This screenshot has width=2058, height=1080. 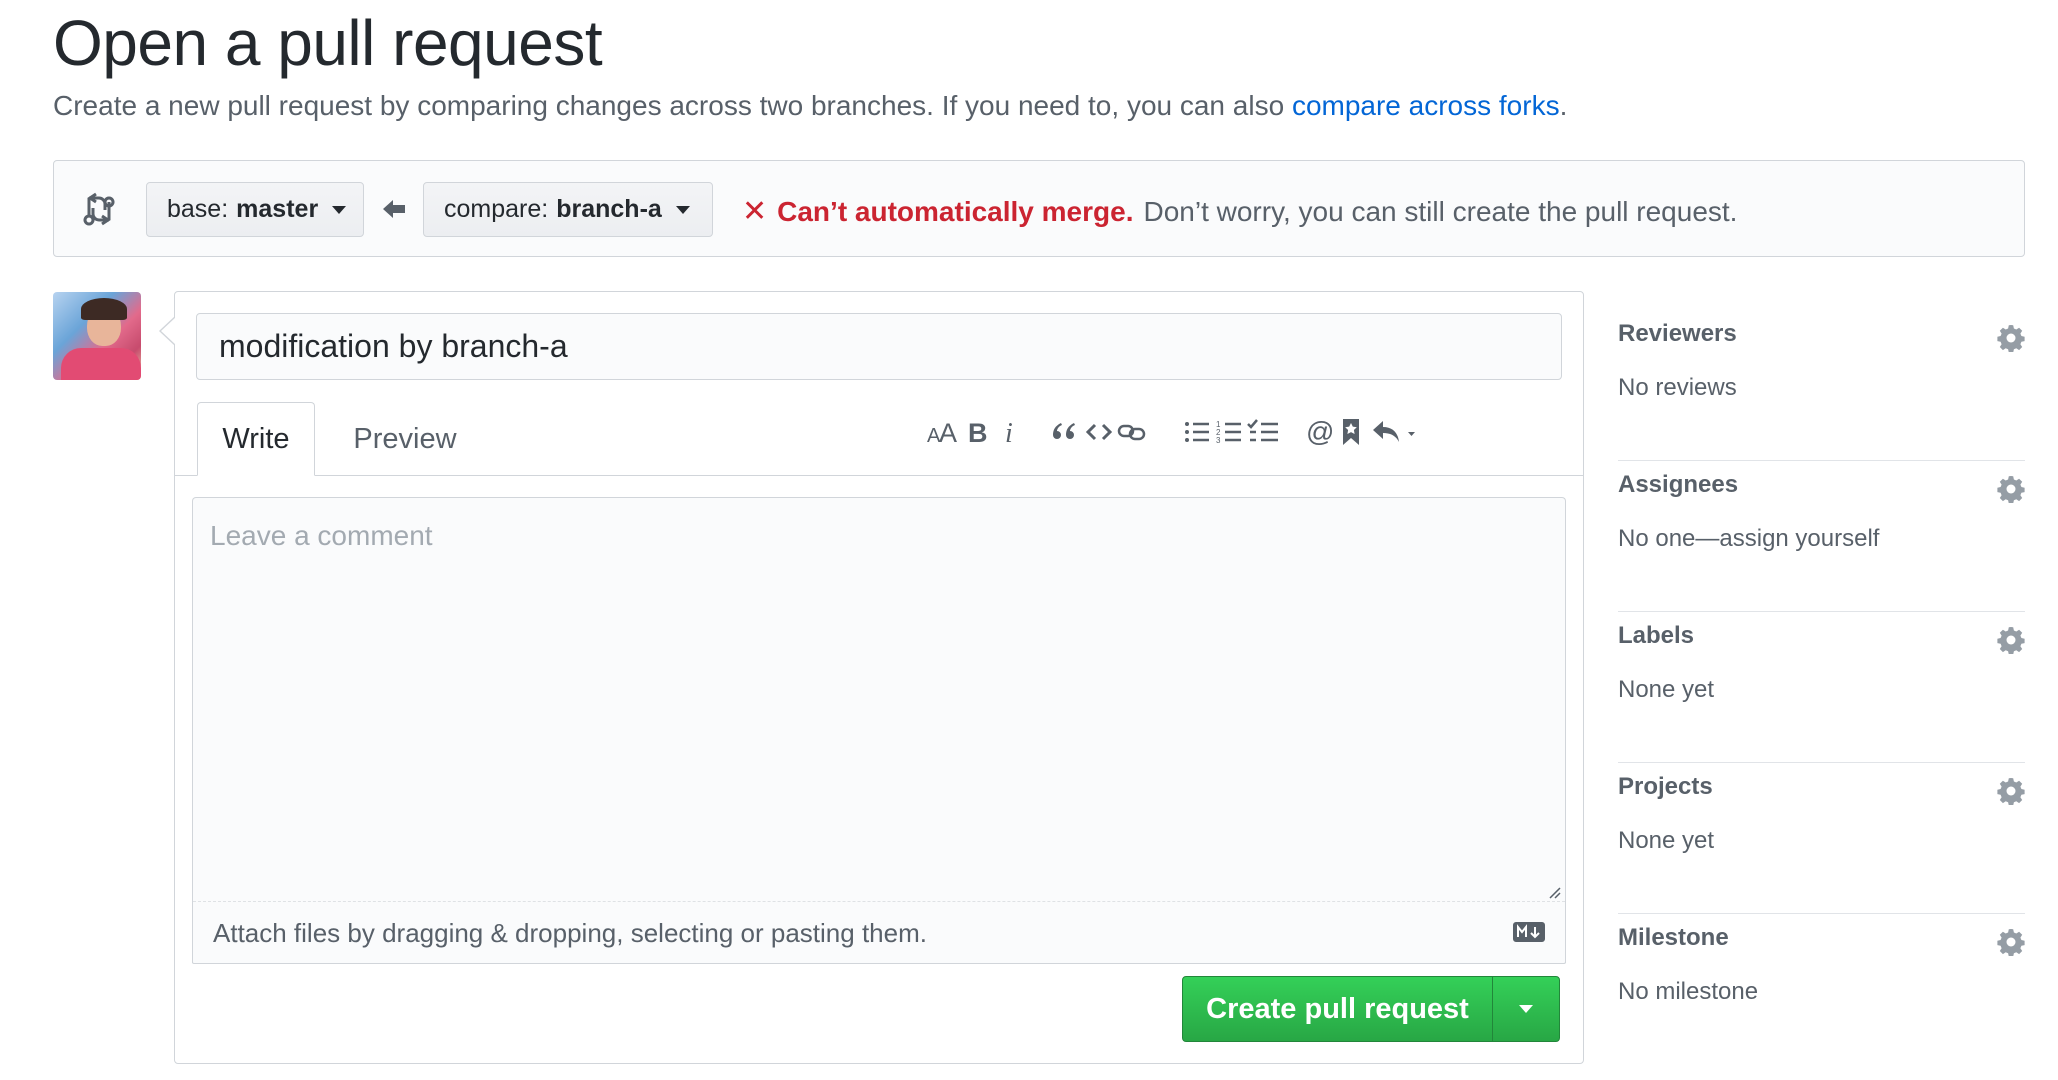 What do you see at coordinates (1821, 838) in the screenshot?
I see `sidebar-projects: Projects None yet` at bounding box center [1821, 838].